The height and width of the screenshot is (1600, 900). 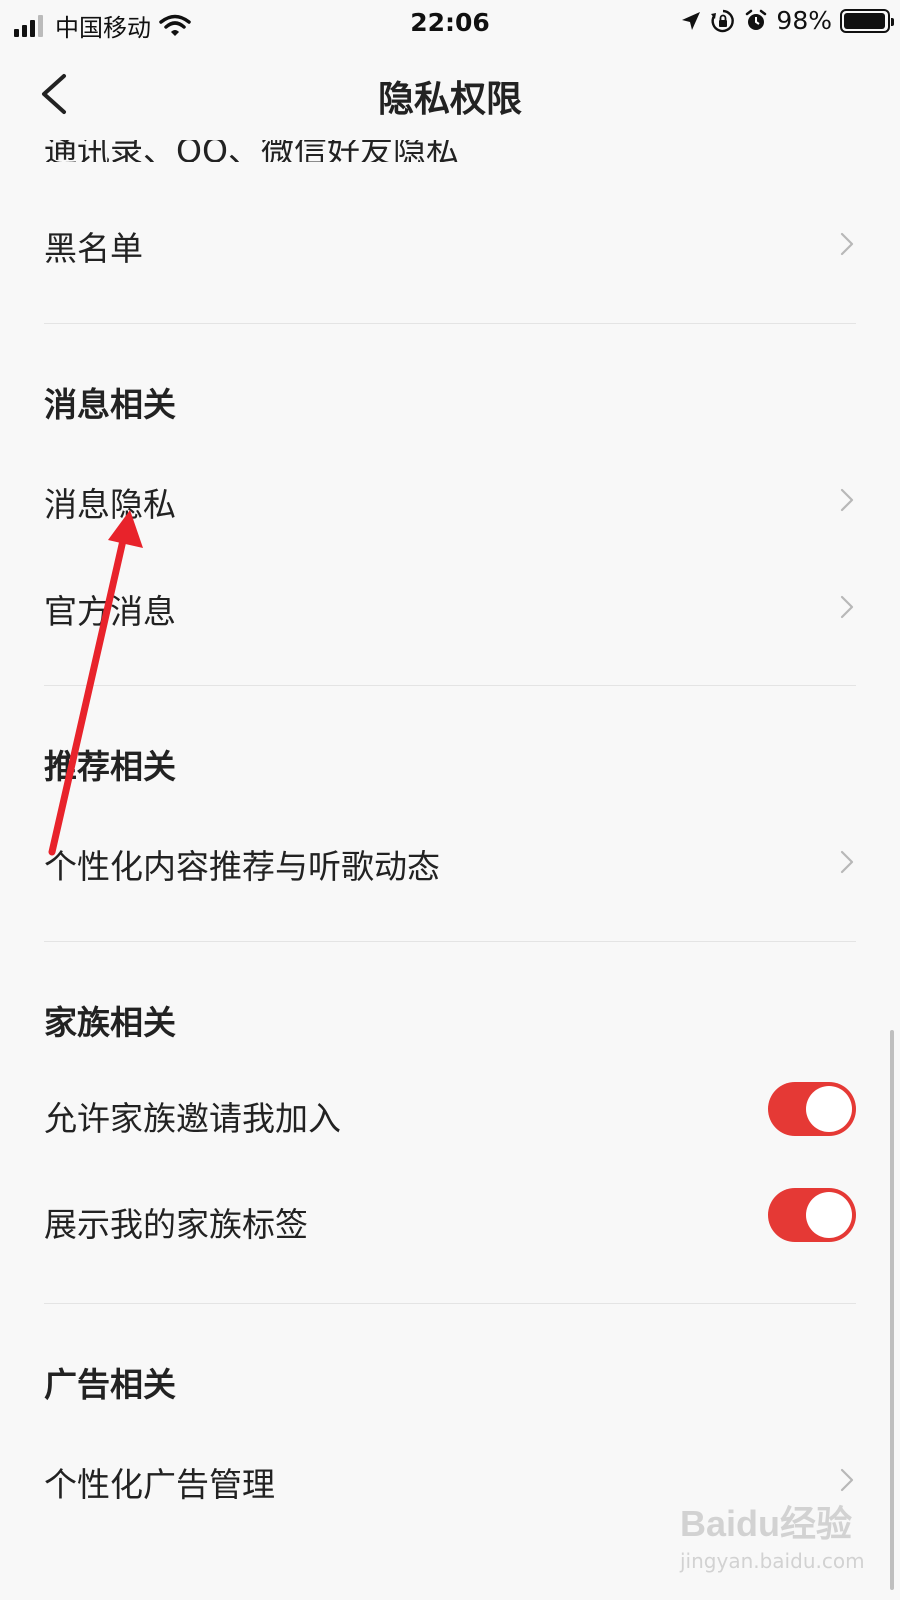 I want to click on list-item-blacklist: 黑名单, so click(x=450, y=244).